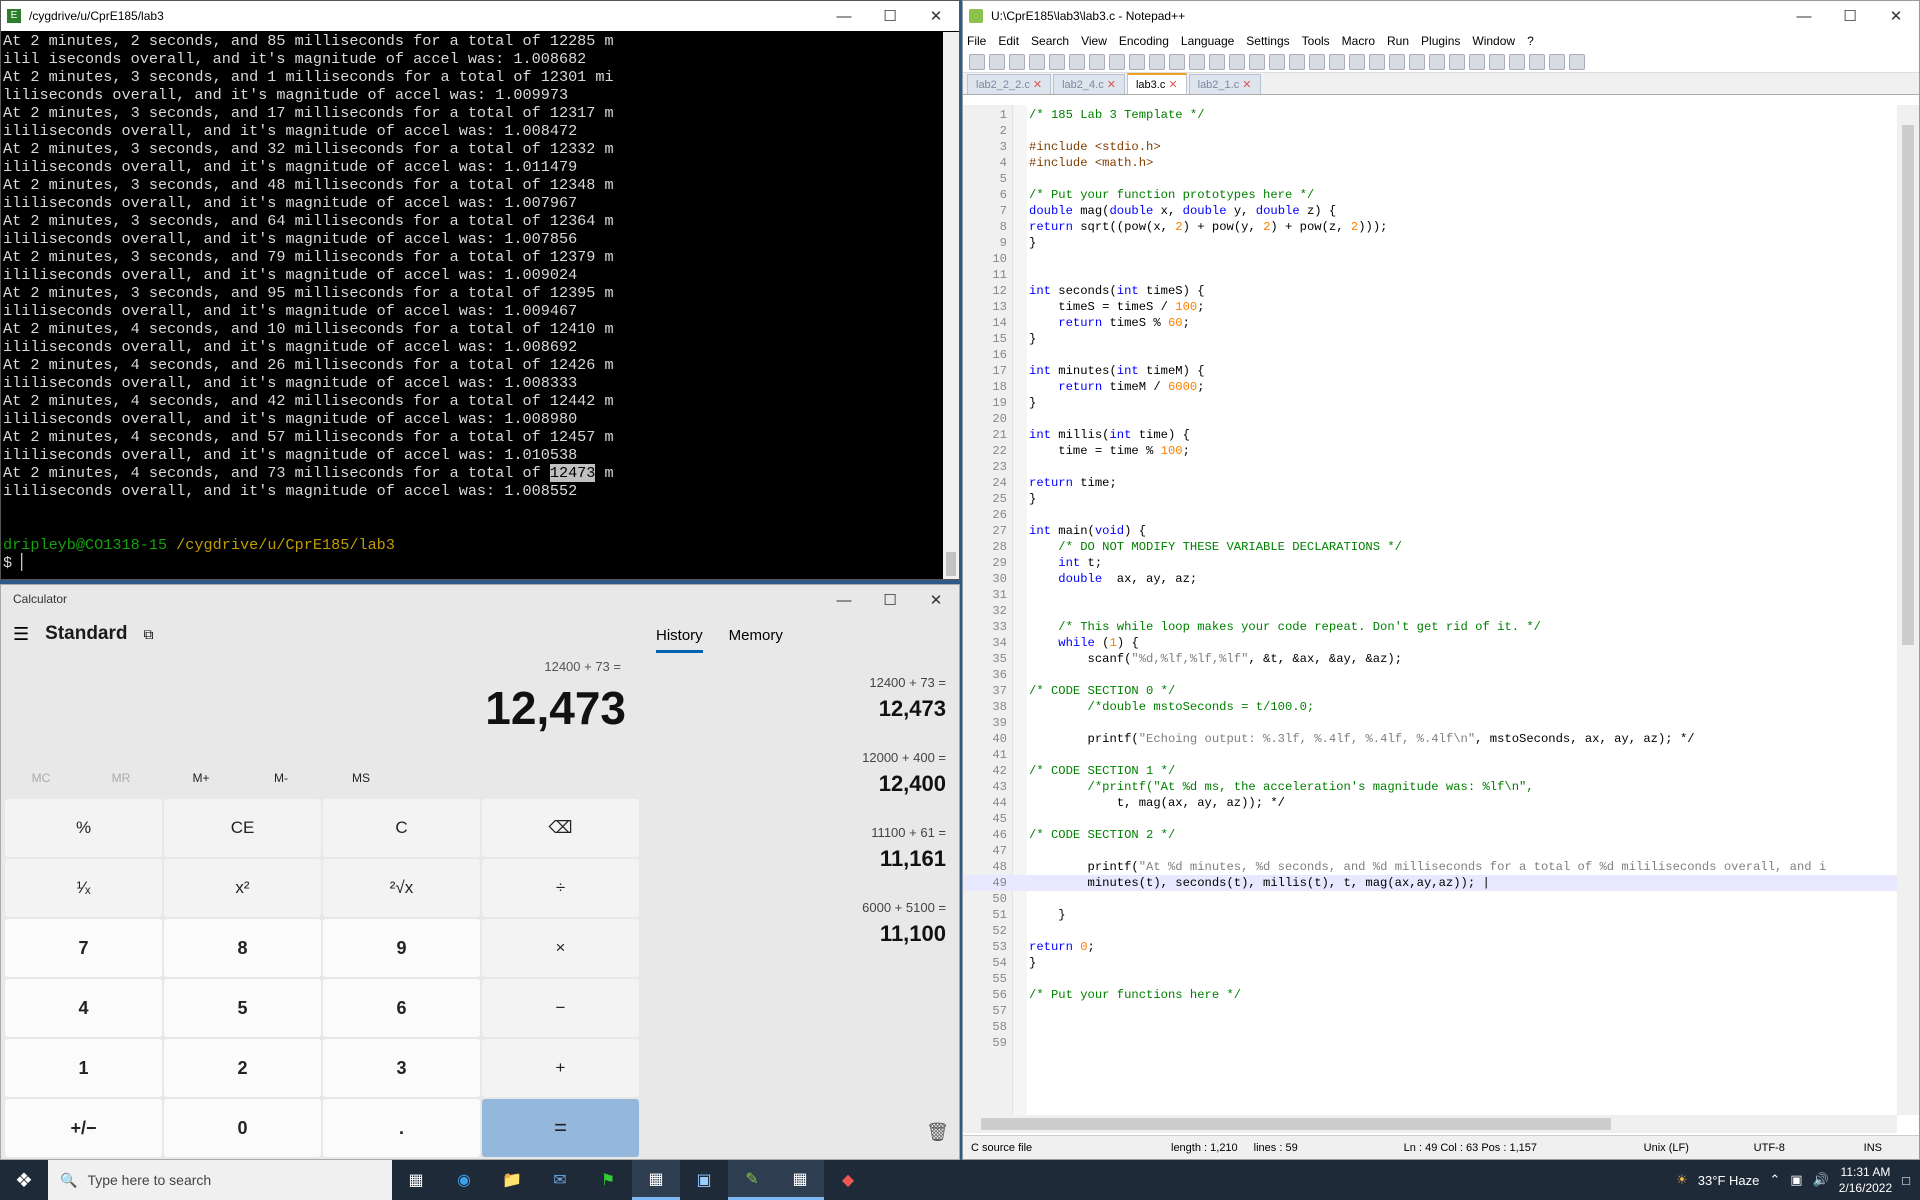 The image size is (1920, 1200). Describe the element at coordinates (560, 948) in the screenshot. I see `key-multiply-button: ×` at that location.